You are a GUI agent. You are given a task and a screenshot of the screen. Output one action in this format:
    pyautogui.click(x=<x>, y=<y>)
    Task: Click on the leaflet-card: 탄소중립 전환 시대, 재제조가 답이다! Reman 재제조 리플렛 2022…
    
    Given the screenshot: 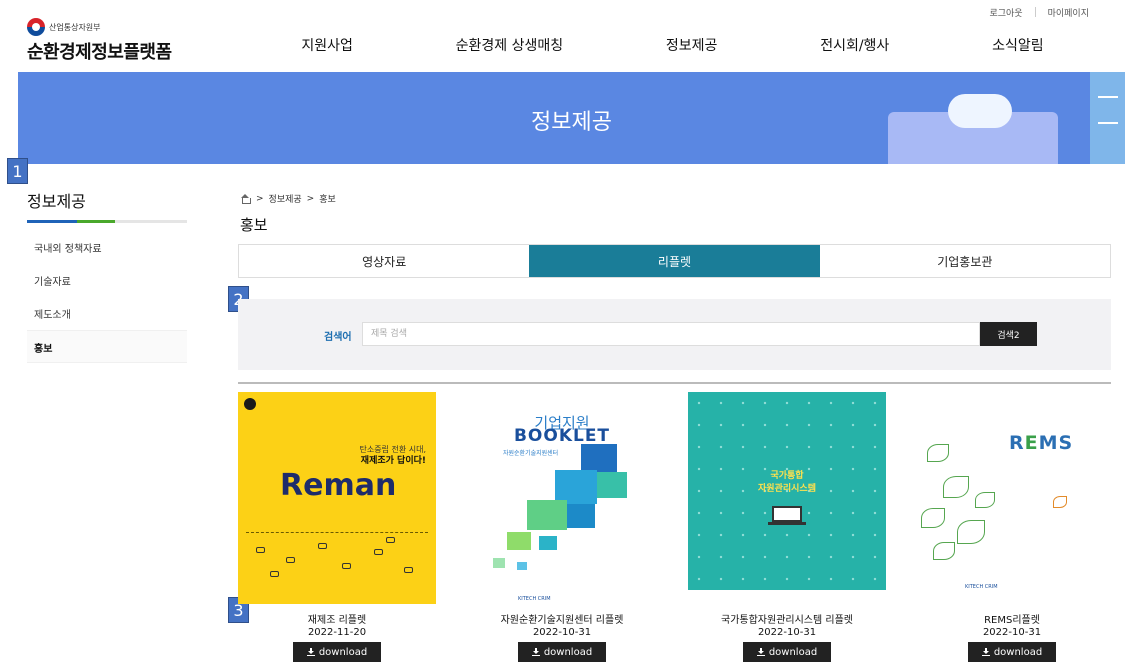 What is the action you would take?
    pyautogui.click(x=337, y=527)
    